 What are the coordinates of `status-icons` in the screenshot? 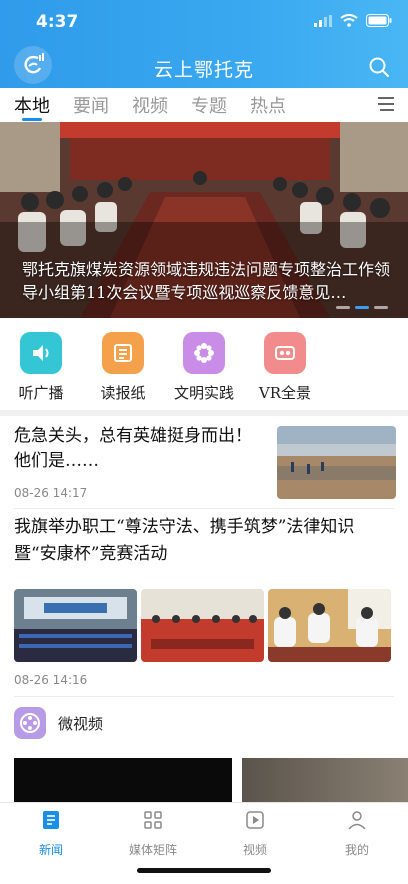 It's located at (353, 20).